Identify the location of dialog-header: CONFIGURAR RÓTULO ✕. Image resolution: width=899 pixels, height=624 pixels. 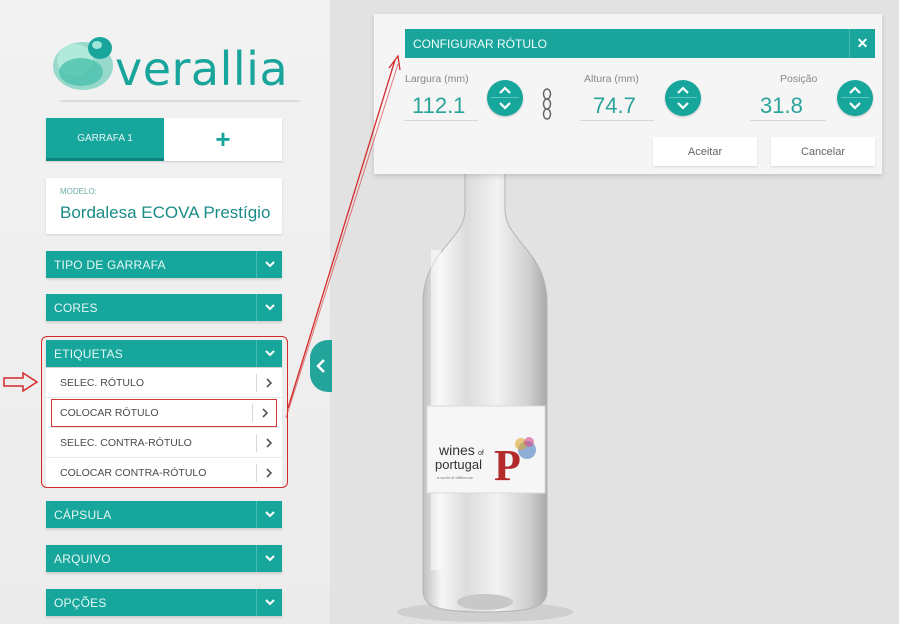
(640, 43).